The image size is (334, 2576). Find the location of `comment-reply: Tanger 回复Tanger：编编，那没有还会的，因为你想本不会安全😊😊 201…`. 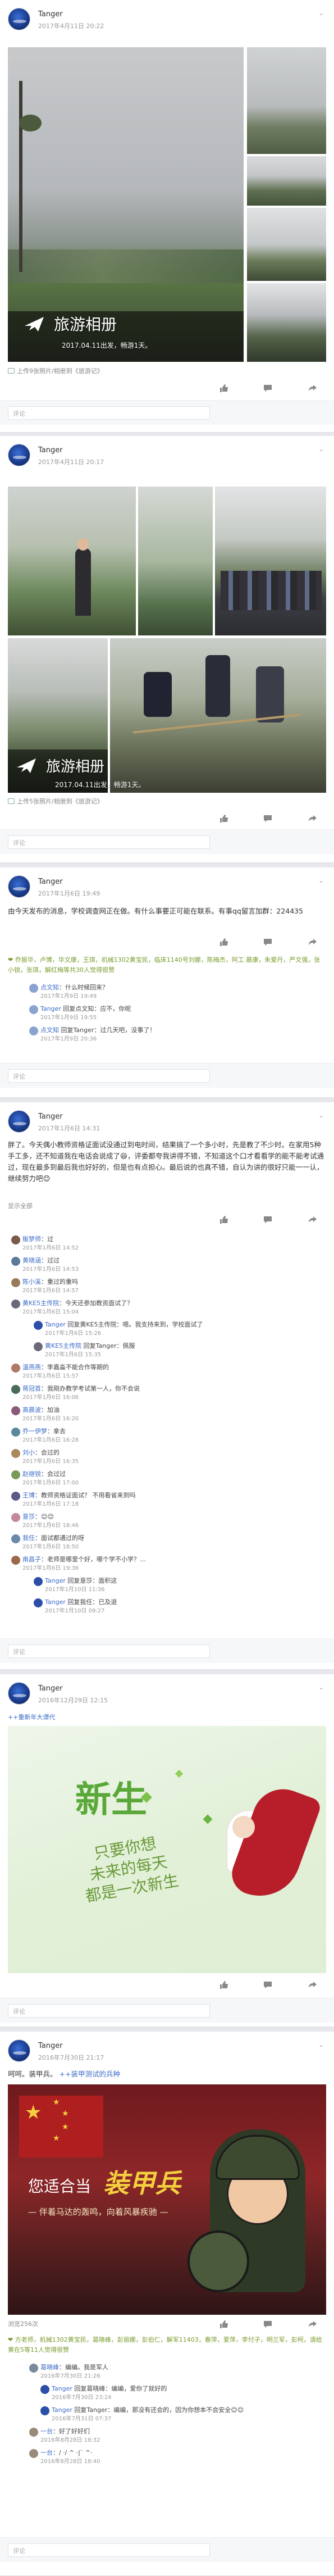

comment-reply: Tanger 回复Tanger：编编，那没有还会的，因为你想本不会安全😊😊 201… is located at coordinates (184, 2415).